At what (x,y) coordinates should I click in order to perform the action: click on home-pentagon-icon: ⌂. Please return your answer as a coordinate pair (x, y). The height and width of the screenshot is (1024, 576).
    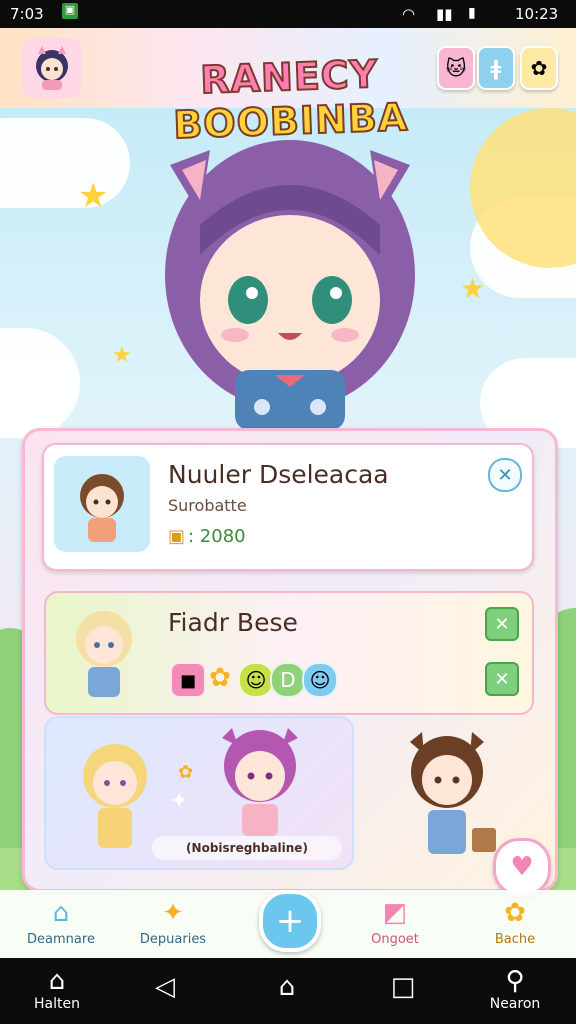
    Looking at the image, I should click on (287, 987).